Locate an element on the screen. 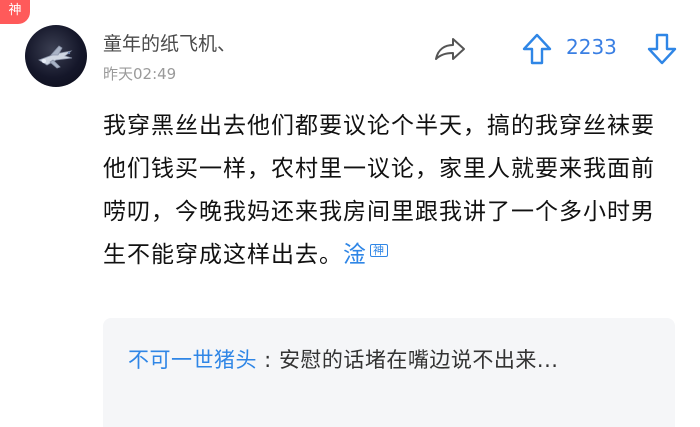 Image resolution: width=700 pixels, height=427 pixels. up-arrow-icon is located at coordinates (537, 49).